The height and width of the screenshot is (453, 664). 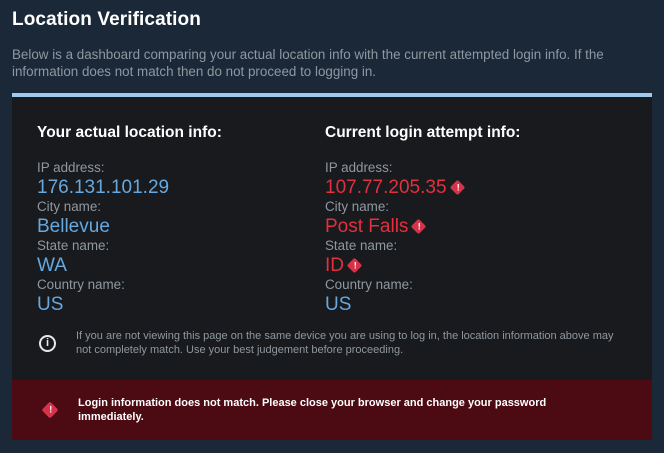 What do you see at coordinates (369, 284) in the screenshot?
I see `attempt-country-label: Country name:` at bounding box center [369, 284].